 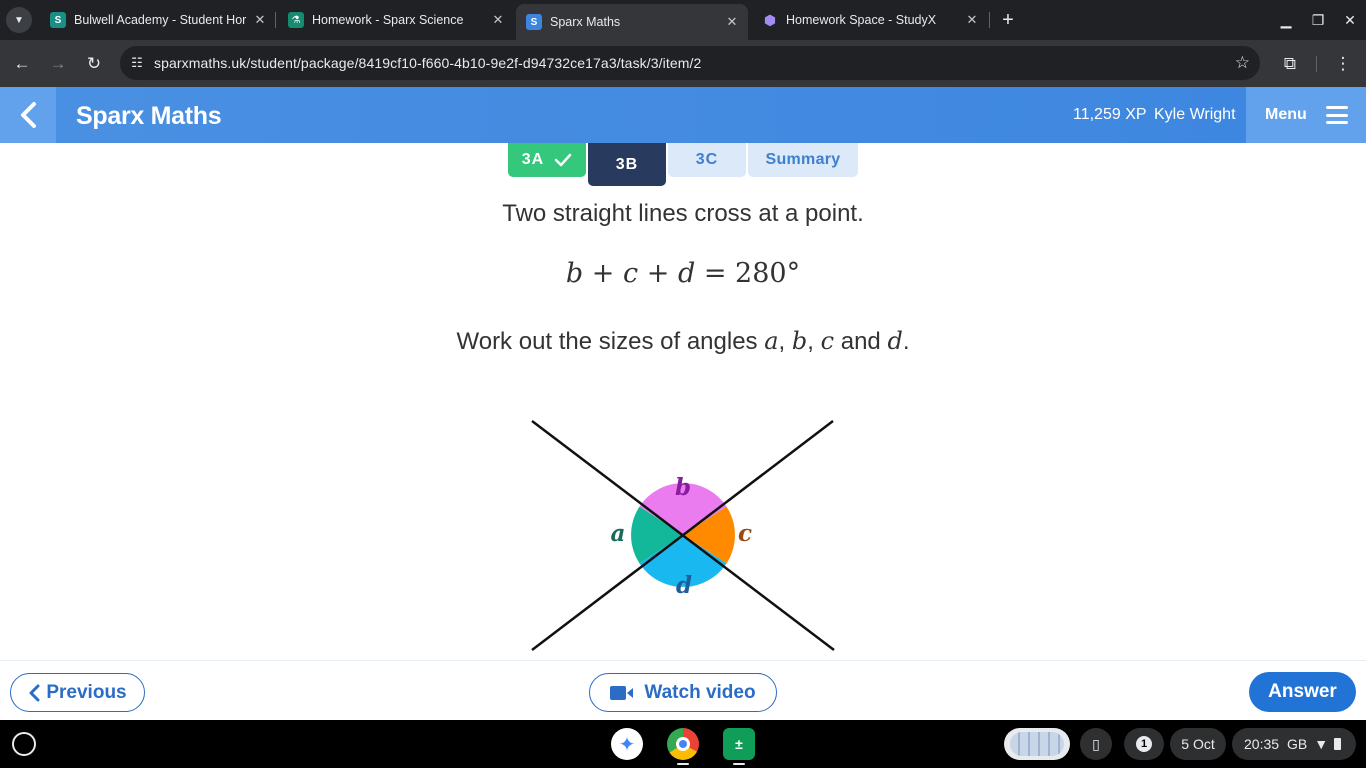 I want to click on answer-label: Answer, so click(x=1302, y=691).